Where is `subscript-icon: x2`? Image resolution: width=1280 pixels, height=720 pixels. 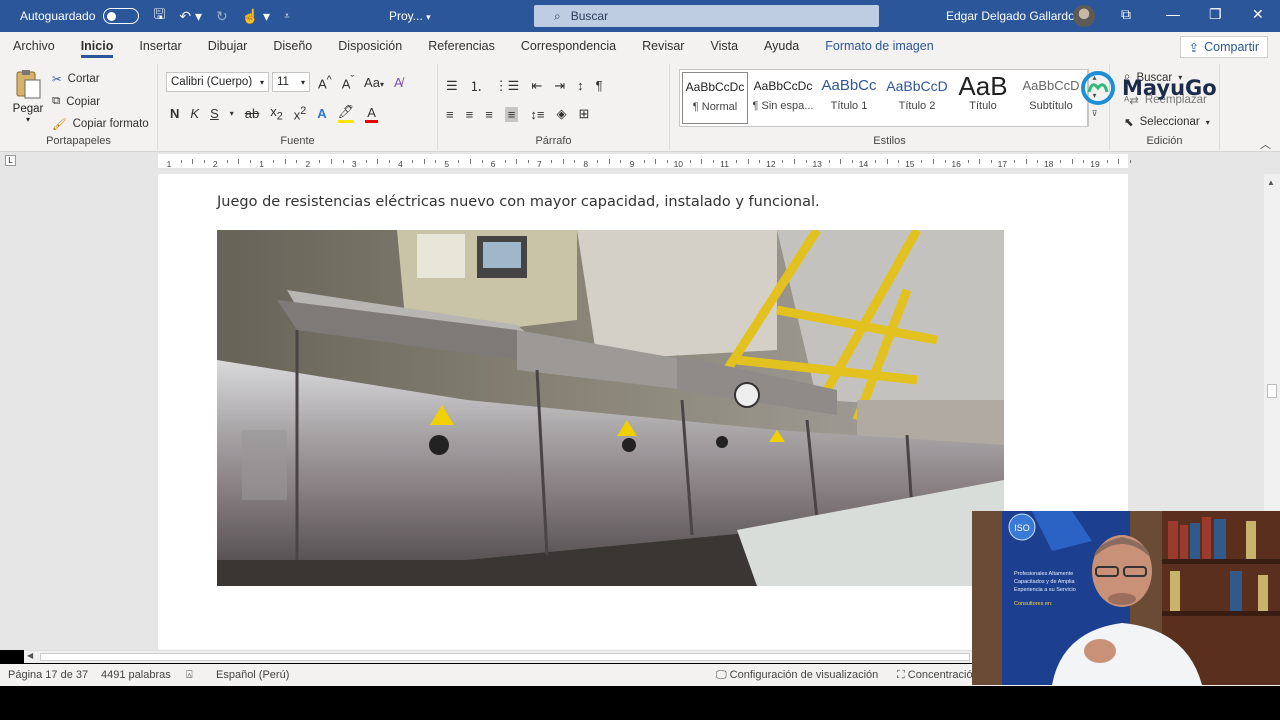
subscript-icon: x2 is located at coordinates (276, 113).